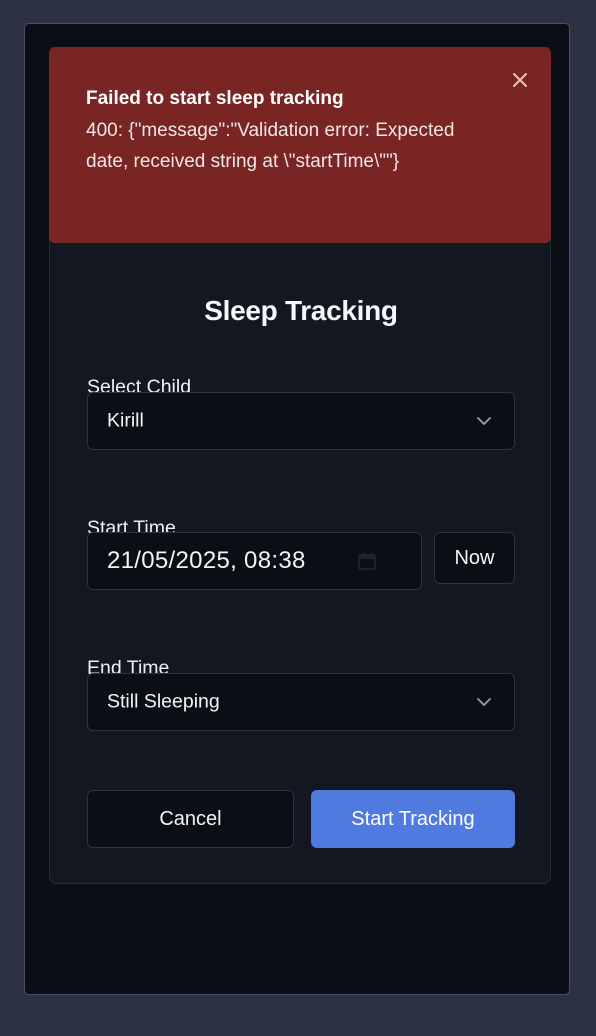 This screenshot has width=596, height=1036. What do you see at coordinates (125, 420) in the screenshot?
I see `child-select-value: Kirill` at bounding box center [125, 420].